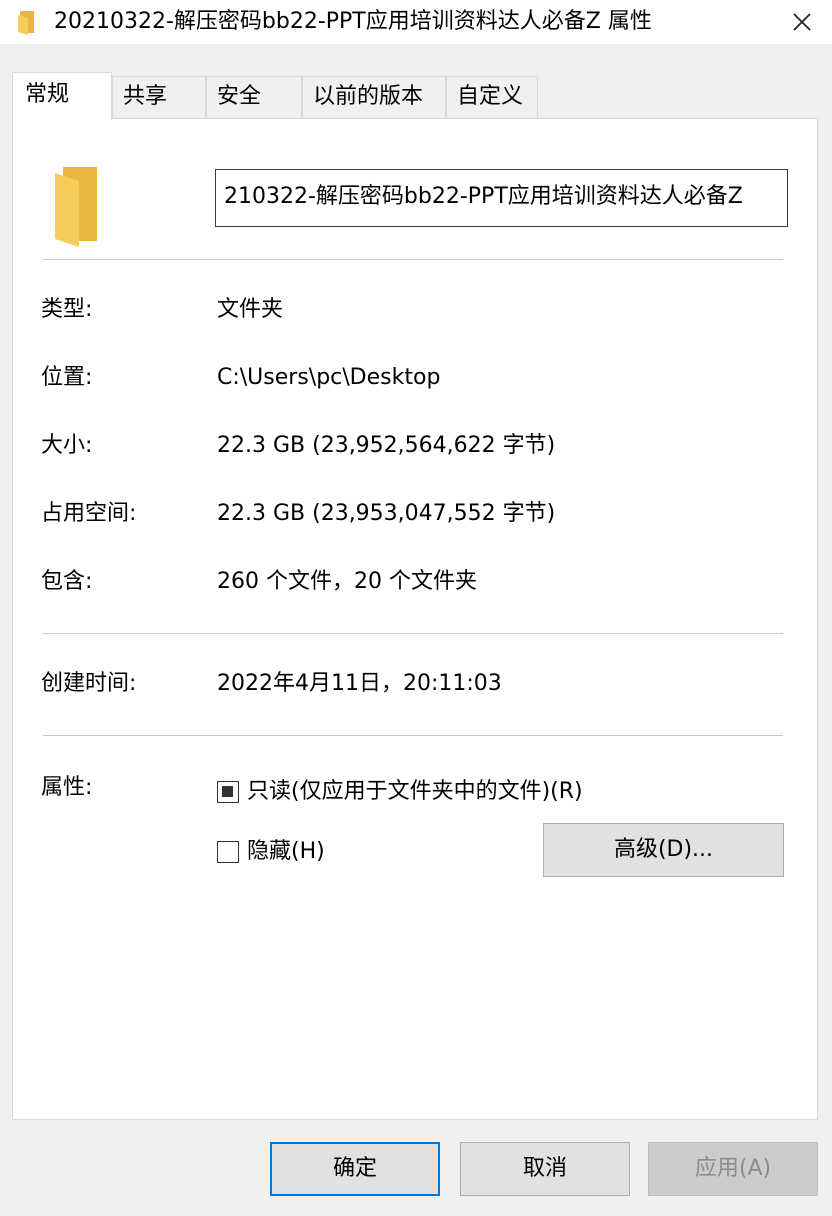 The height and width of the screenshot is (1216, 832). Describe the element at coordinates (228, 792) in the screenshot. I see `readonly-checkbox` at that location.